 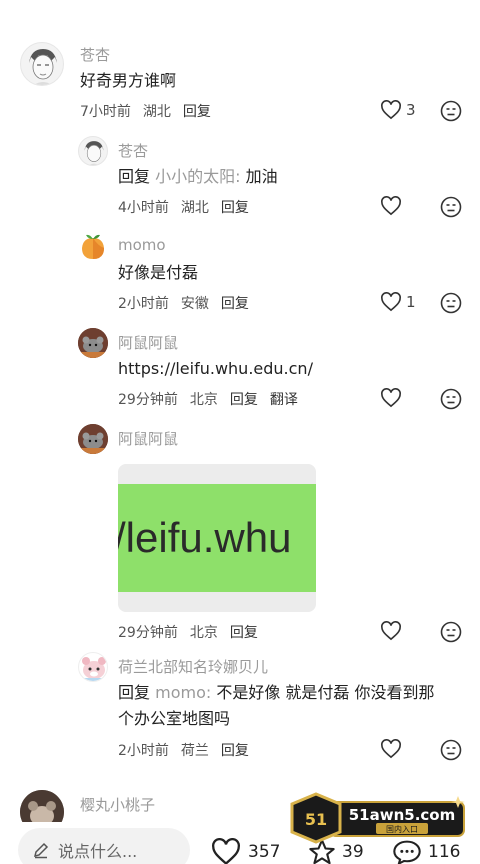 I want to click on watermark-sub: 国内入口, so click(x=402, y=829).